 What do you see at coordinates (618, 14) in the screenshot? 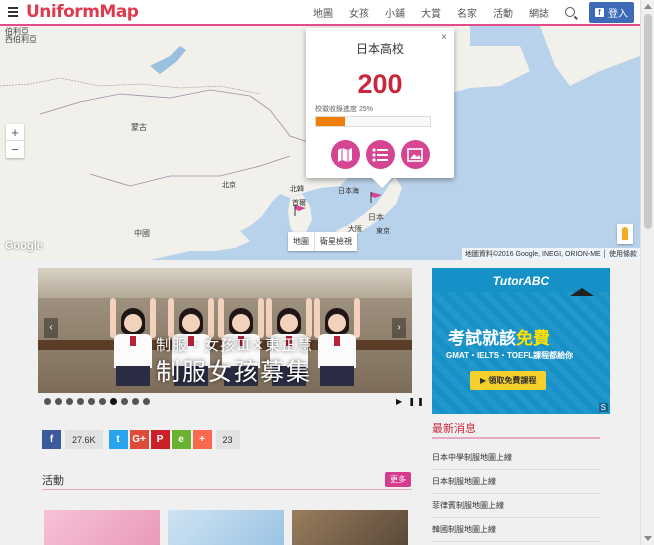
I see `login-label: 登入` at bounding box center [618, 14].